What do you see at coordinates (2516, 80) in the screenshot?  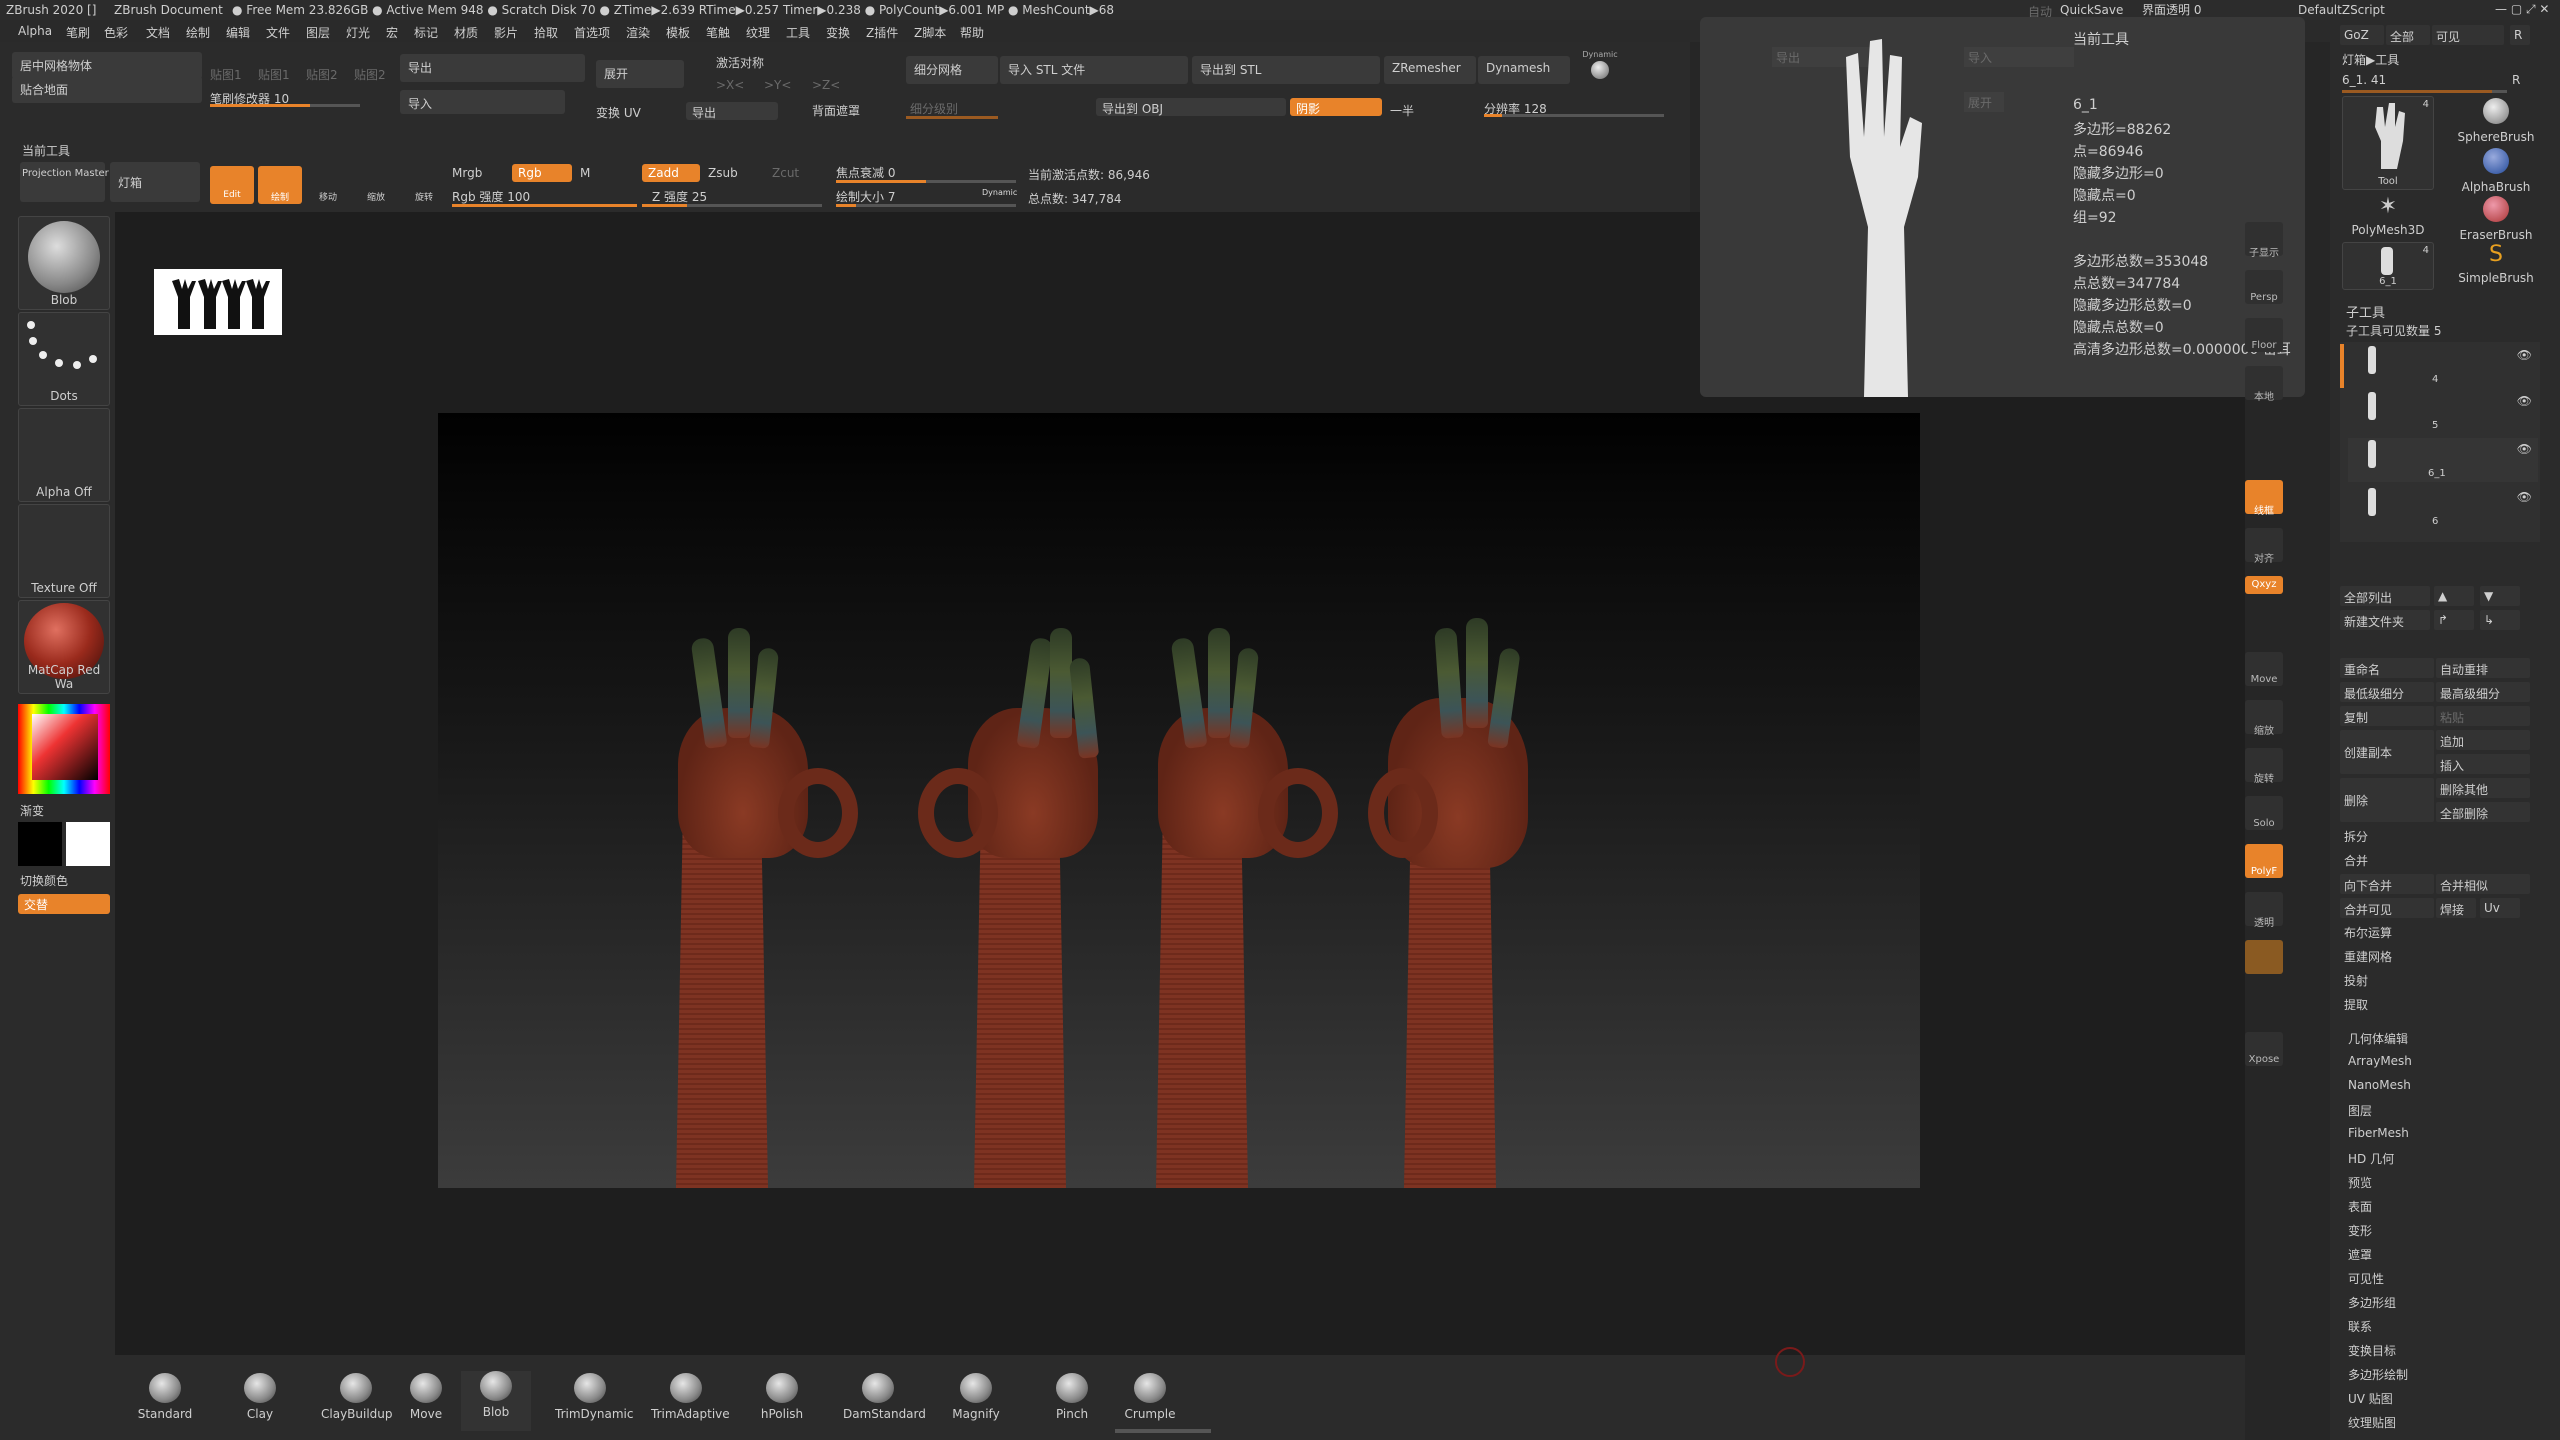 I see `r-toggle: R` at bounding box center [2516, 80].